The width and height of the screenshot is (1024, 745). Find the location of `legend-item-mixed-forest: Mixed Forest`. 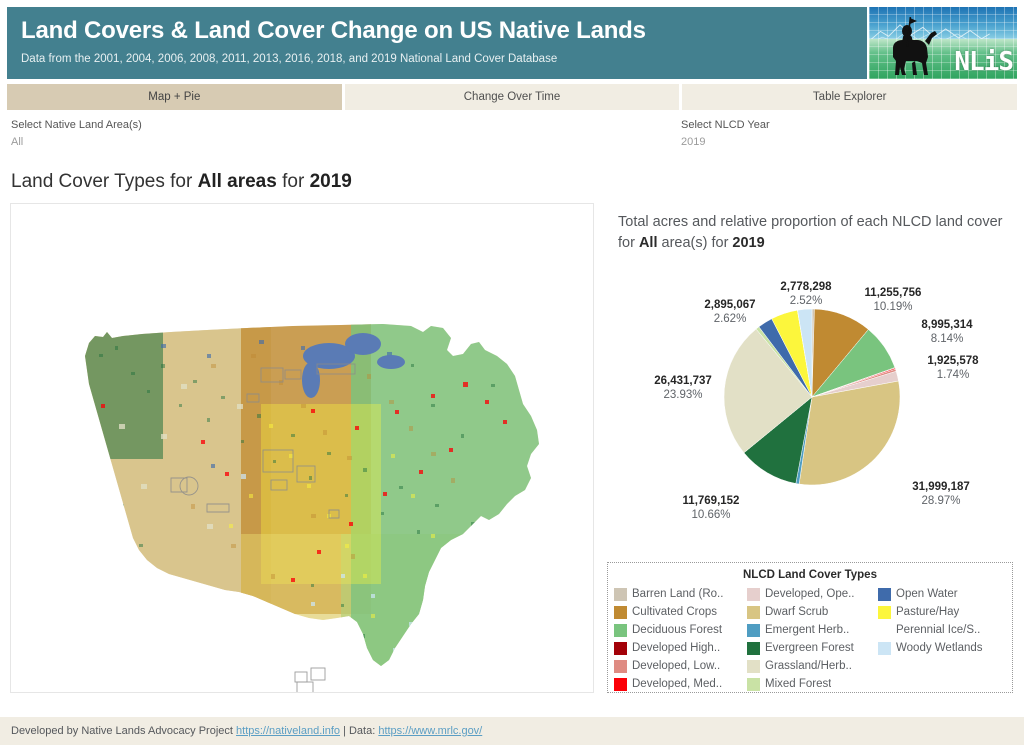

legend-item-mixed-forest: Mixed Forest is located at coordinates (812, 684).